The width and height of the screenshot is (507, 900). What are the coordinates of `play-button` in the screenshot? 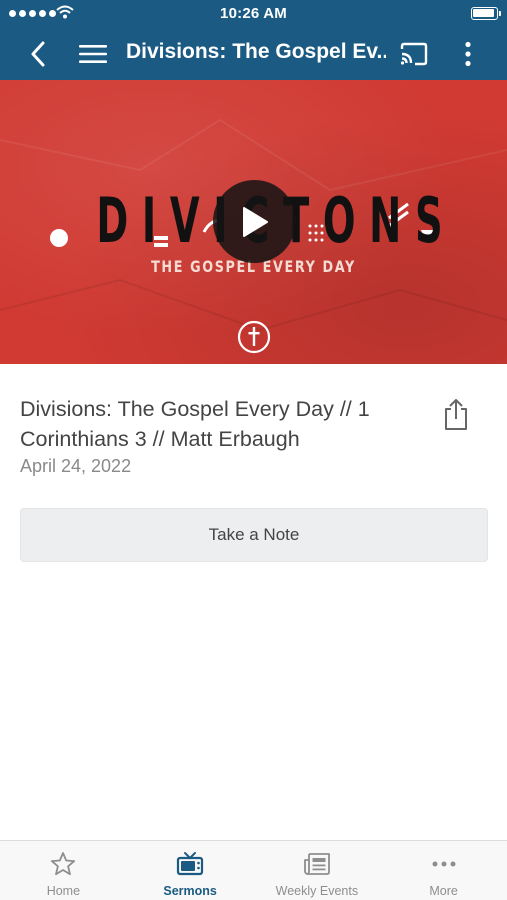 It's located at (254, 221).